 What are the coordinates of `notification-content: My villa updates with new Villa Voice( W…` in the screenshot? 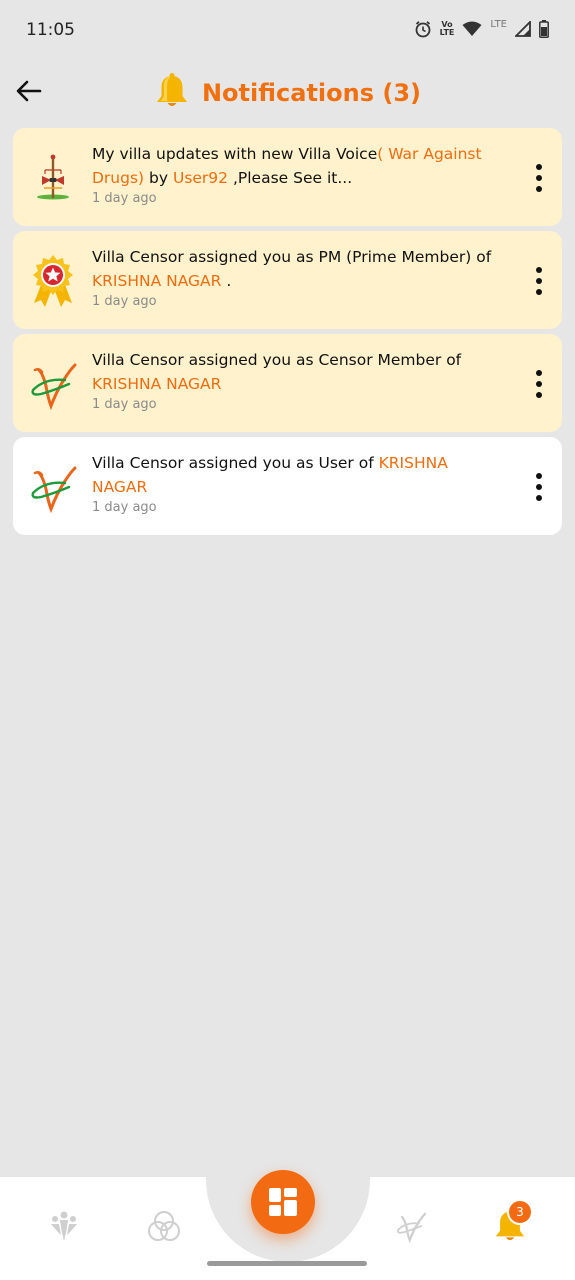 It's located at (297, 175).